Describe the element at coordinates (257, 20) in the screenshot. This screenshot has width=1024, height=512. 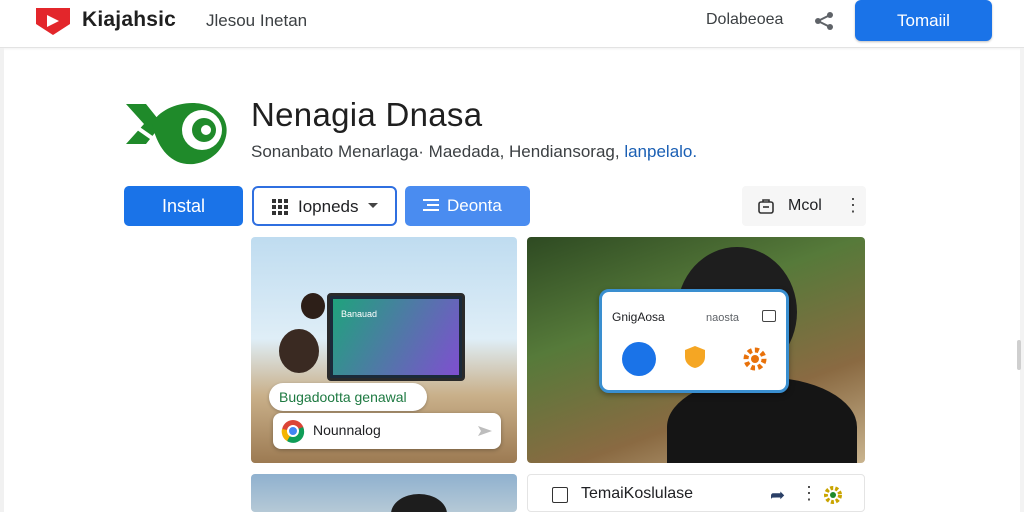
I see `header-subtitle: Jlesou Inetan` at that location.